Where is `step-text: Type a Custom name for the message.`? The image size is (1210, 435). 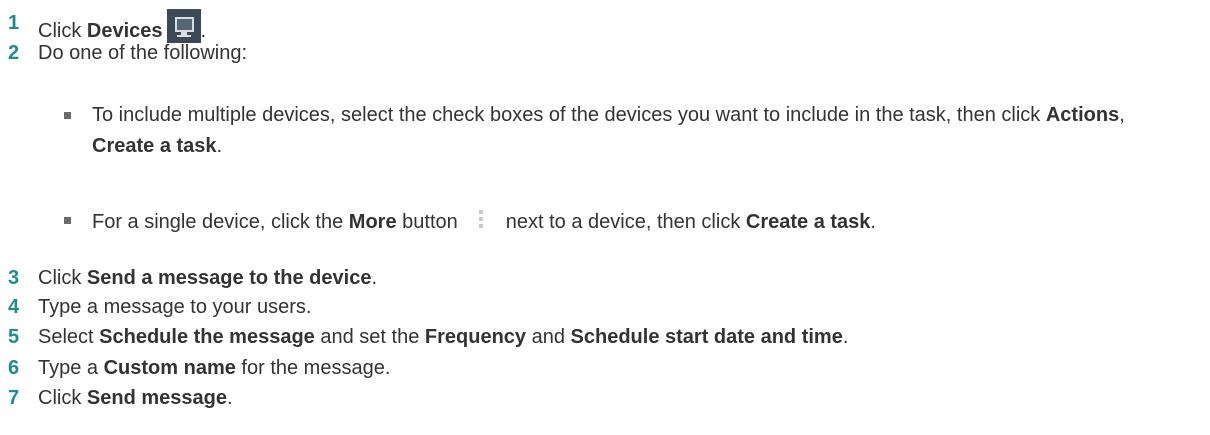 step-text: Type a Custom name for the message. is located at coordinates (214, 368).